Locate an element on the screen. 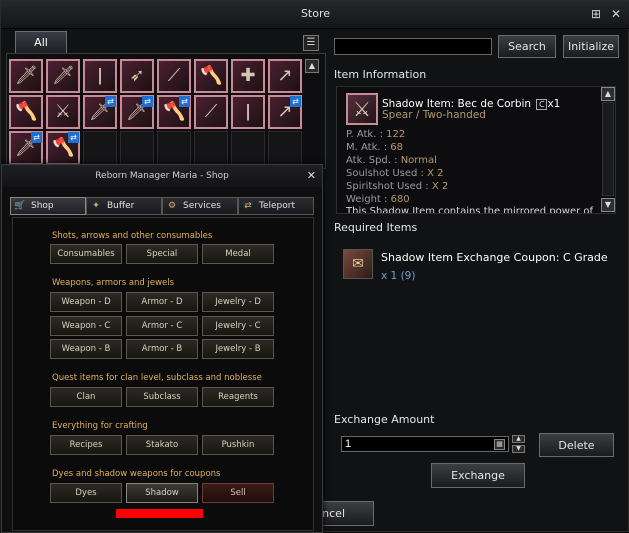 The height and width of the screenshot is (533, 629). tab-buffer: ✦ Buffer is located at coordinates (124, 206).